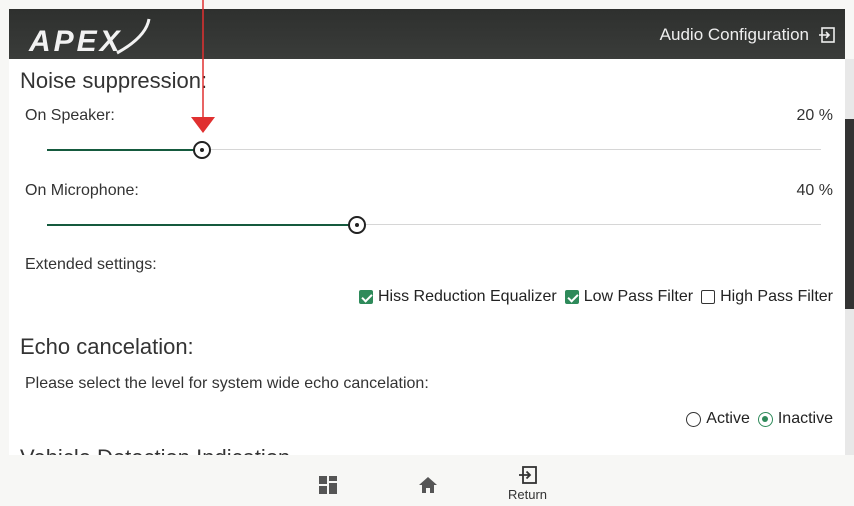 The height and width of the screenshot is (506, 854). What do you see at coordinates (75, 41) in the screenshot?
I see `svg-text: APEX` at bounding box center [75, 41].